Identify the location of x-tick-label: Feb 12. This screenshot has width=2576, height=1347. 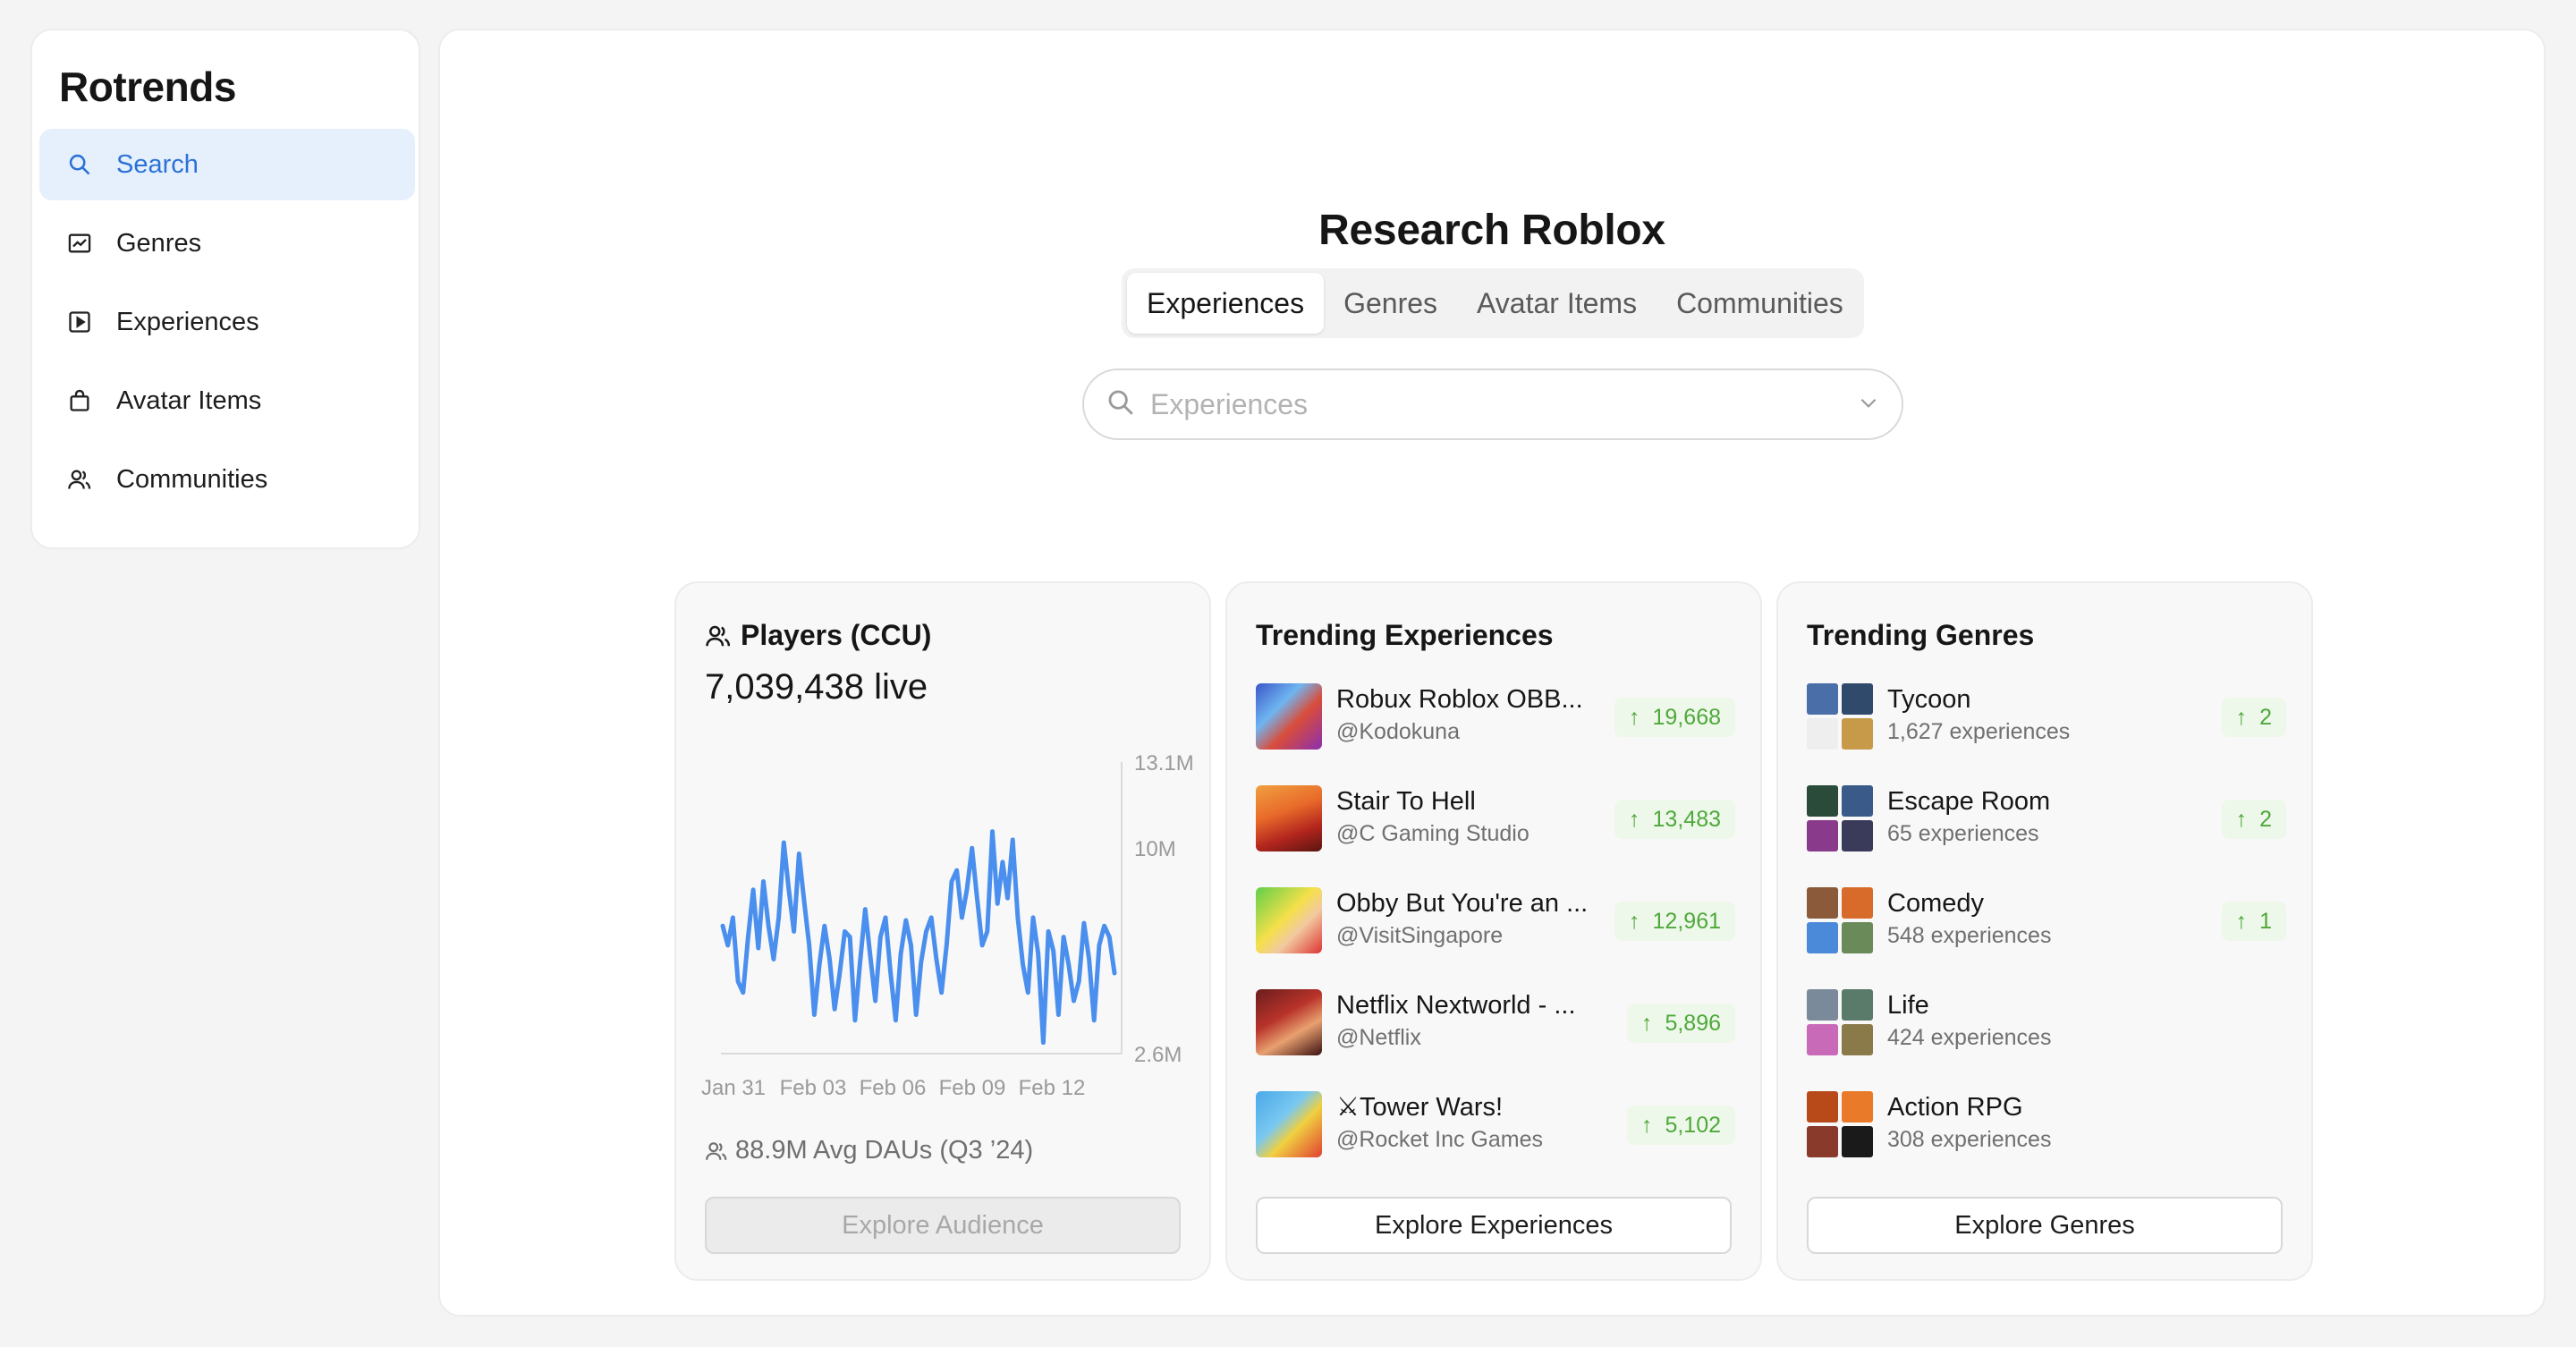
(1052, 1088).